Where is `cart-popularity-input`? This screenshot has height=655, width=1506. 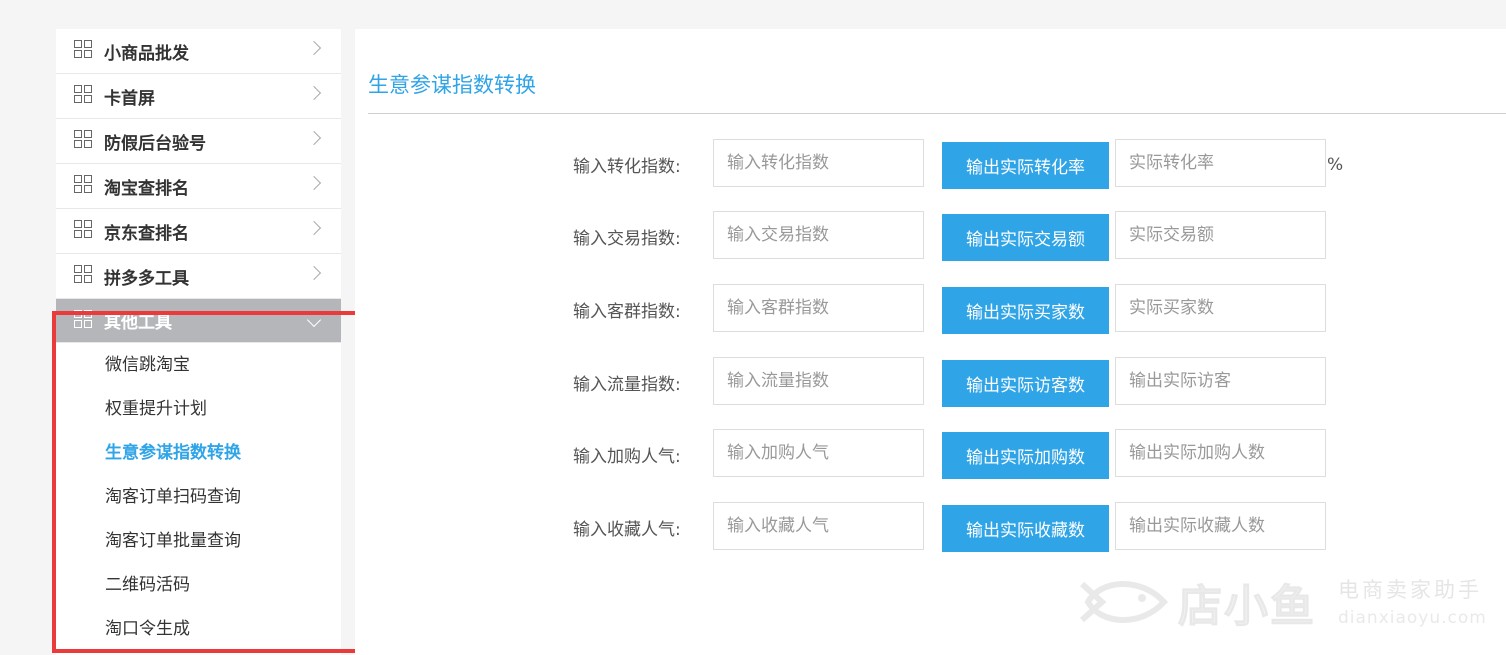
cart-popularity-input is located at coordinates (818, 453).